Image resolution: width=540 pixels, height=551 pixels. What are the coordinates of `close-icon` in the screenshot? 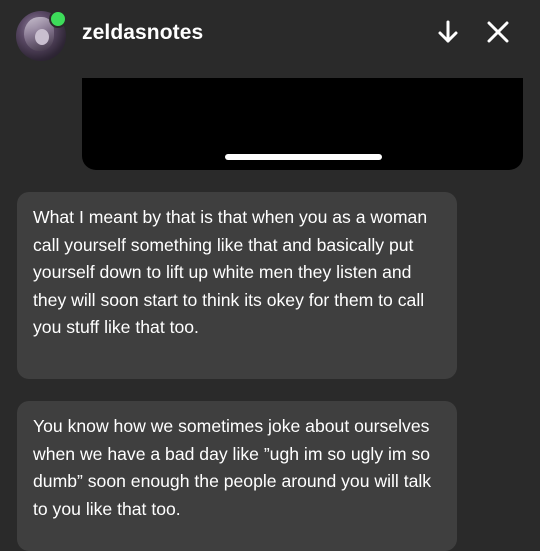 It's located at (498, 32).